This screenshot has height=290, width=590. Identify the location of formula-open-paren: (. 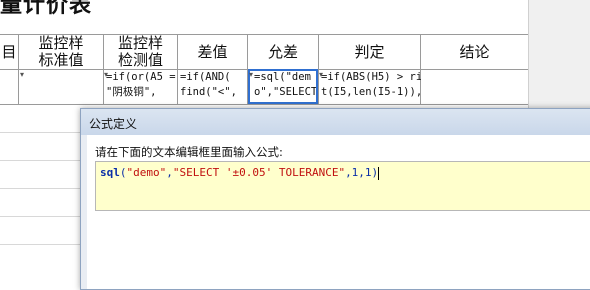
(123, 172).